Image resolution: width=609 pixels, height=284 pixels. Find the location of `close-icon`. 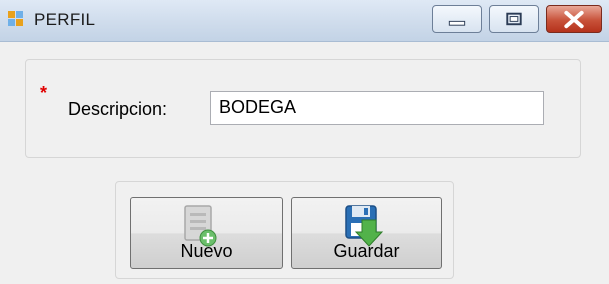

close-icon is located at coordinates (574, 19).